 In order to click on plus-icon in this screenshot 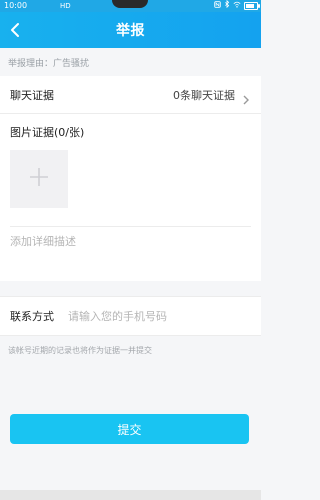, I will do `click(39, 179)`.